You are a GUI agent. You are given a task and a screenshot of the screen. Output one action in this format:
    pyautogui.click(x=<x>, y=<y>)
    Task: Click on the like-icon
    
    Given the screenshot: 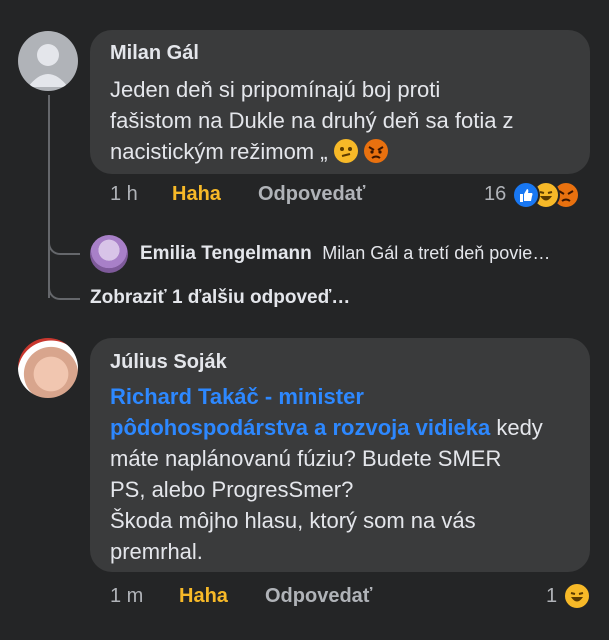 What is the action you would take?
    pyautogui.click(x=526, y=195)
    